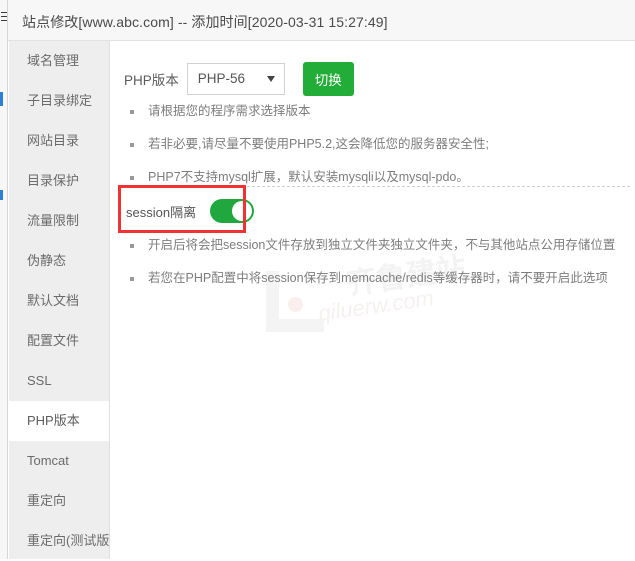 Image resolution: width=635 pixels, height=561 pixels. What do you see at coordinates (270, 79) in the screenshot?
I see `chevron-down-icon` at bounding box center [270, 79].